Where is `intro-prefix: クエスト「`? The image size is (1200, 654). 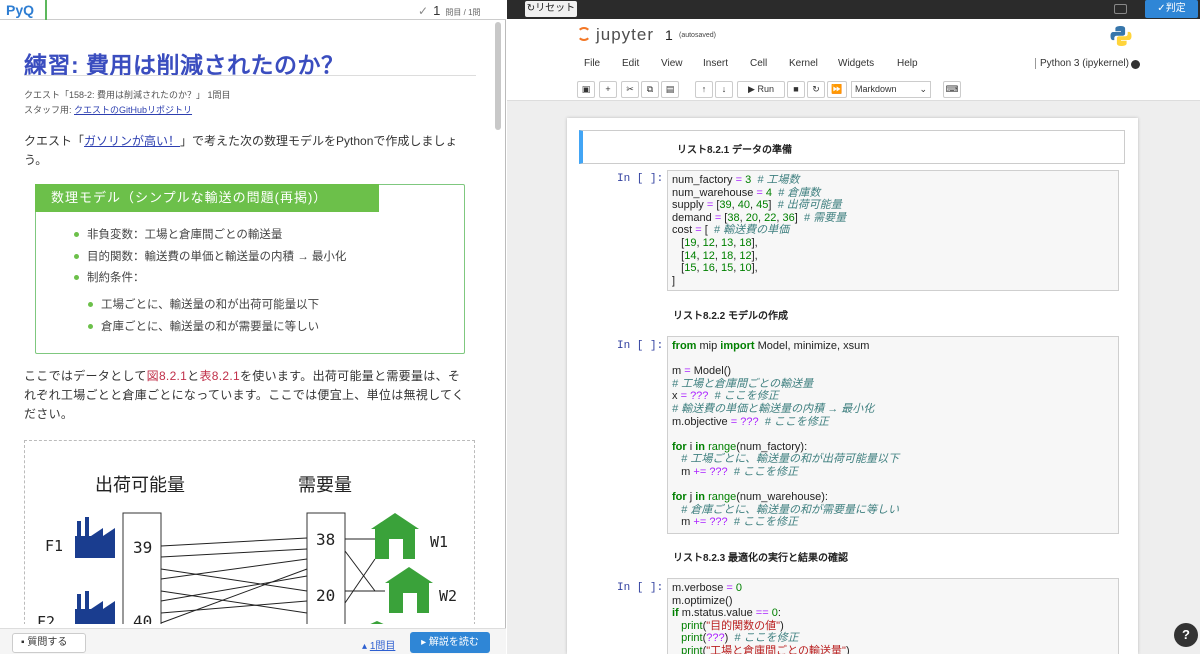
intro-prefix: クエスト「 is located at coordinates (54, 141).